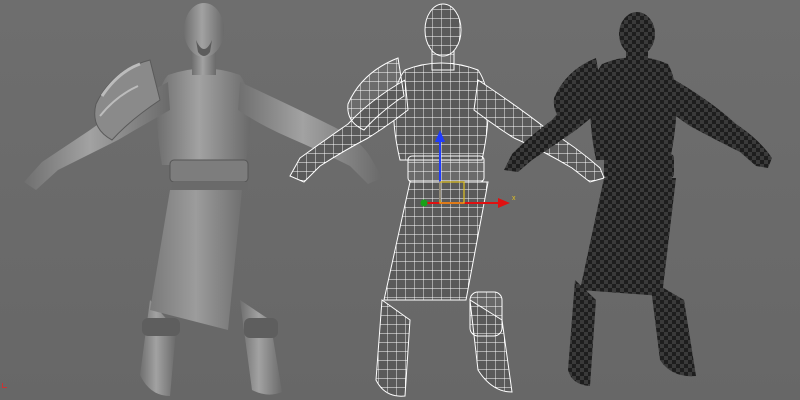 The height and width of the screenshot is (400, 800). I want to click on checker-torso, so click(633, 108).